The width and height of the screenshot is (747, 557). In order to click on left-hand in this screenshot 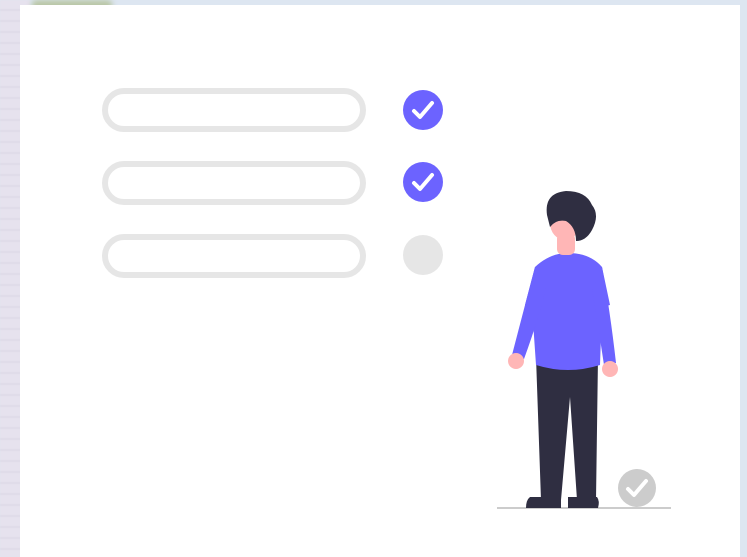, I will do `click(516, 361)`.